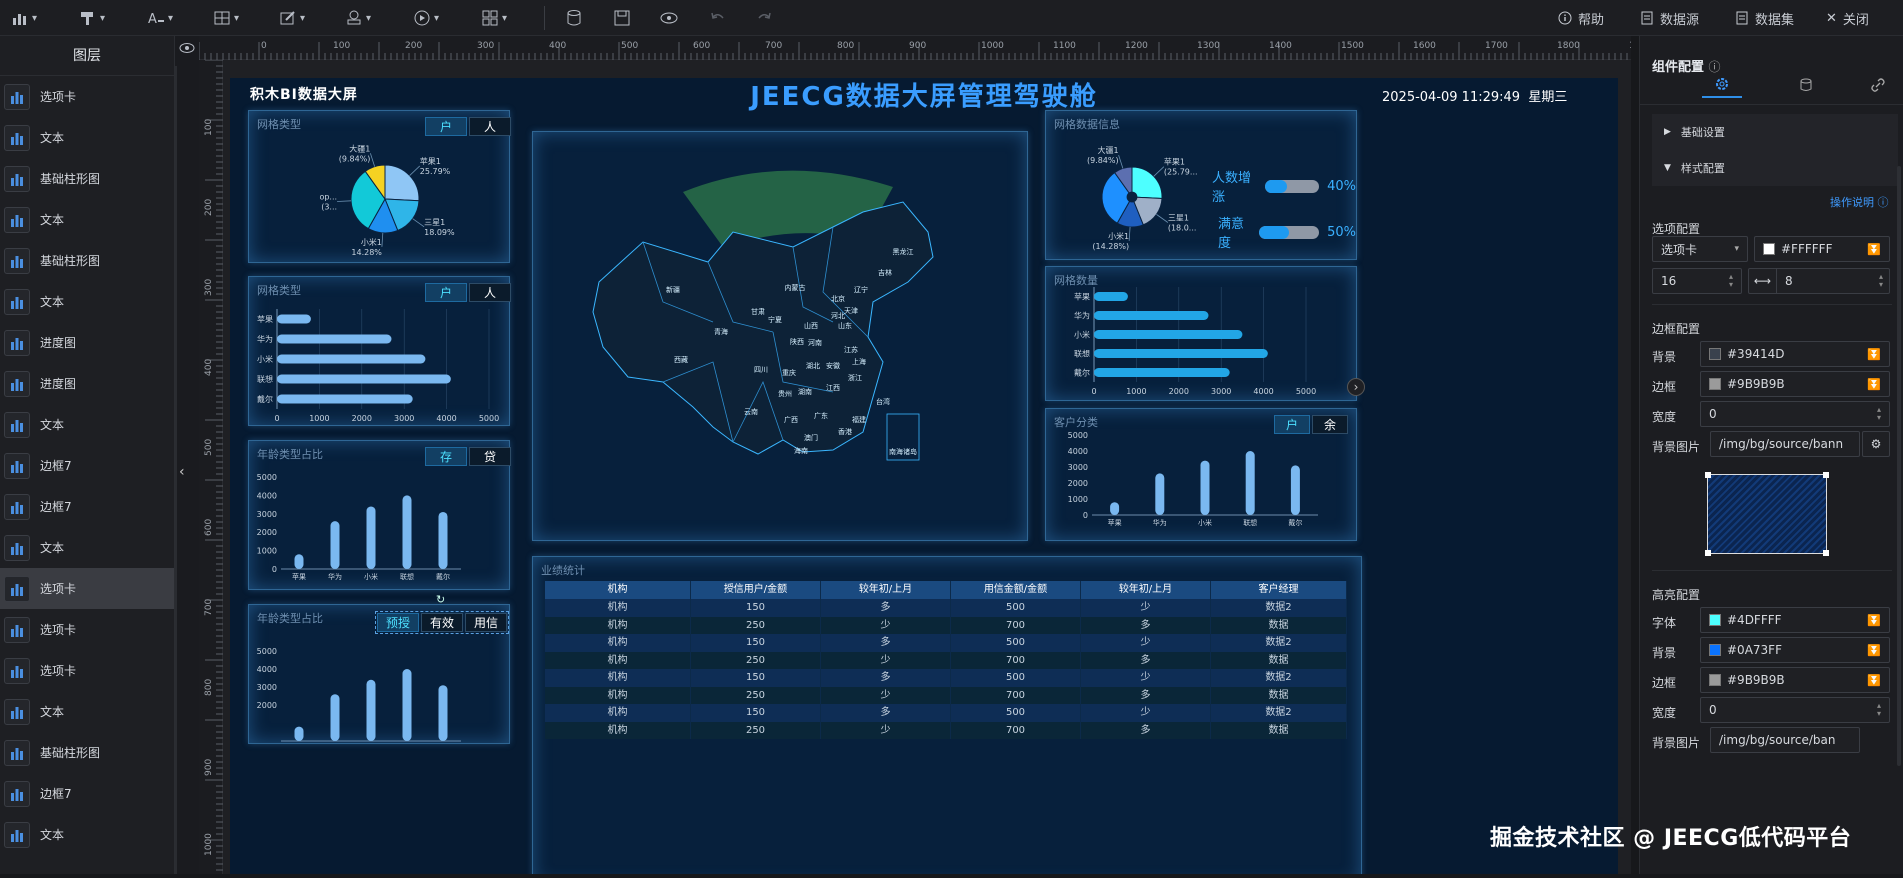 This screenshot has height=878, width=1903. What do you see at coordinates (379, 351) in the screenshot?
I see `hbar-panel-1: 网格类型 户 人 0 1000 2000 3000 4000 5000 苹果 华为 小米 联想 戴尔` at bounding box center [379, 351].